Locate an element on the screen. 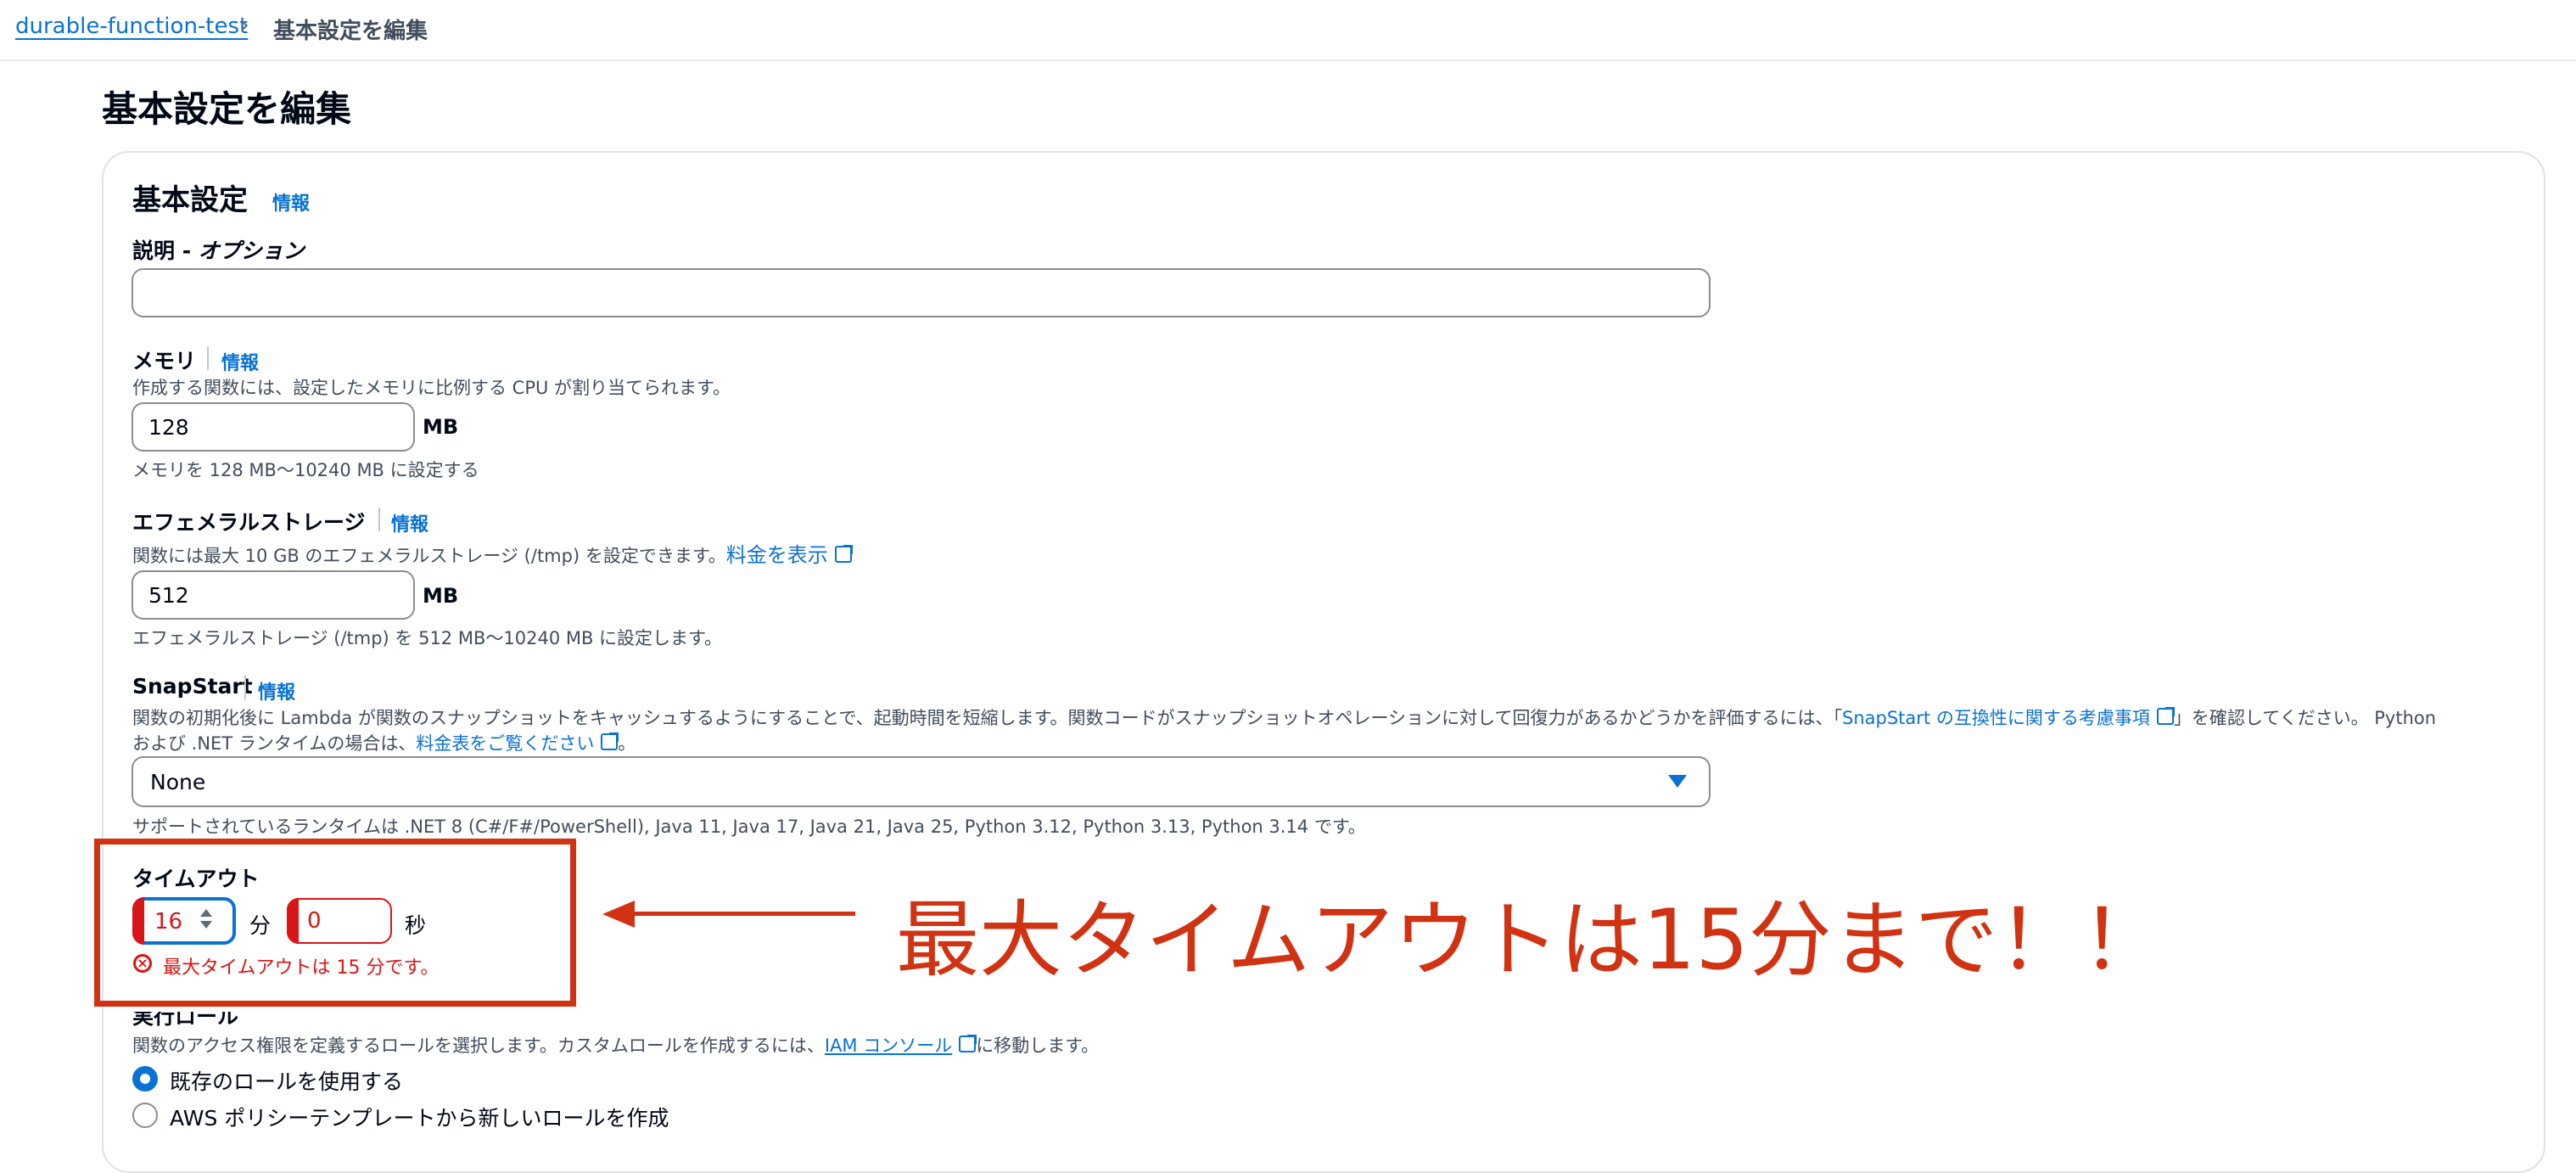  memory-description: 作成する関数には、設定したメモリに比例する CPU が割り当てられます。 is located at coordinates (431, 388).